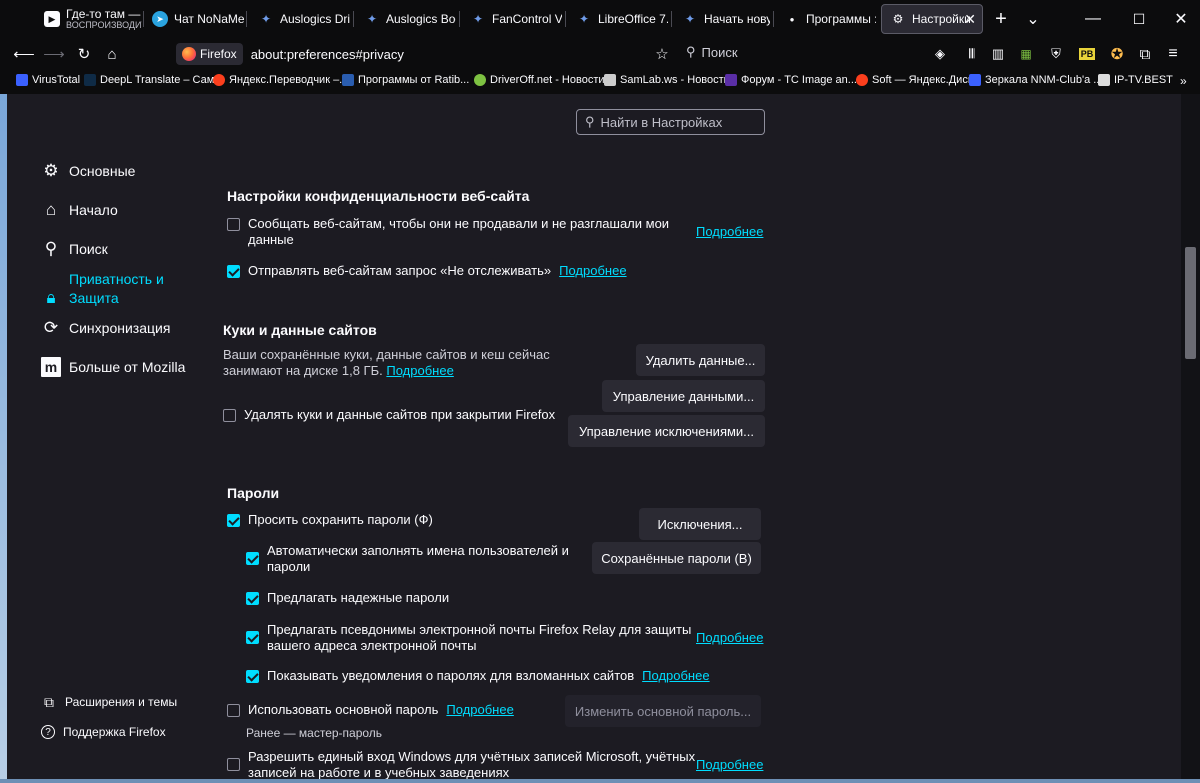 The width and height of the screenshot is (1200, 783). I want to click on primary-password-learn-more-link: Подробнее, so click(479, 710).